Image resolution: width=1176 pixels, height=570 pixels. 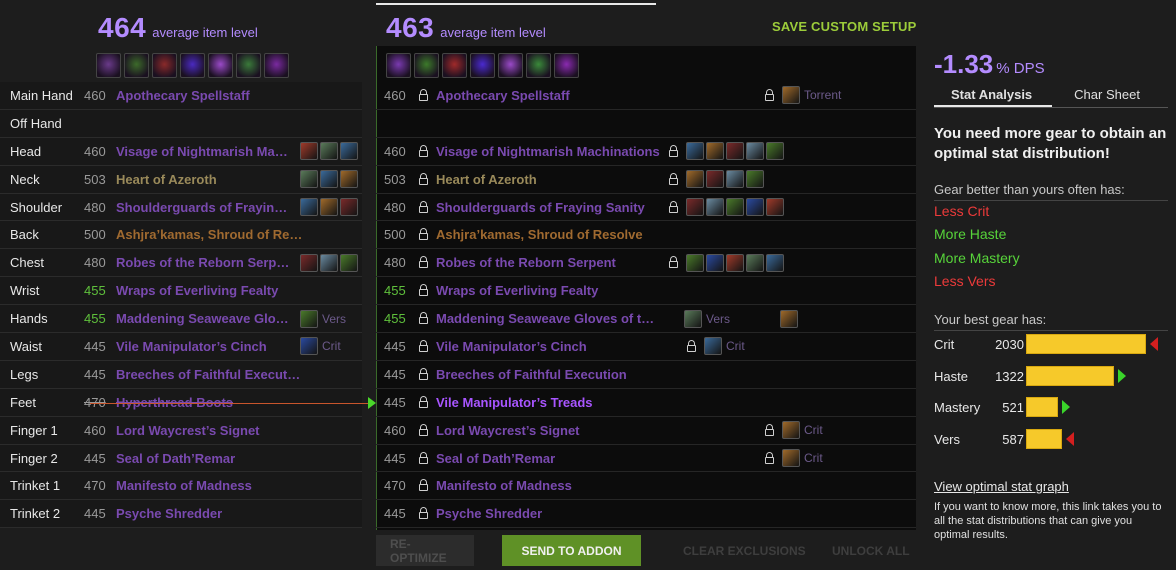 I want to click on optimized-gear-row, so click(x=646, y=124).